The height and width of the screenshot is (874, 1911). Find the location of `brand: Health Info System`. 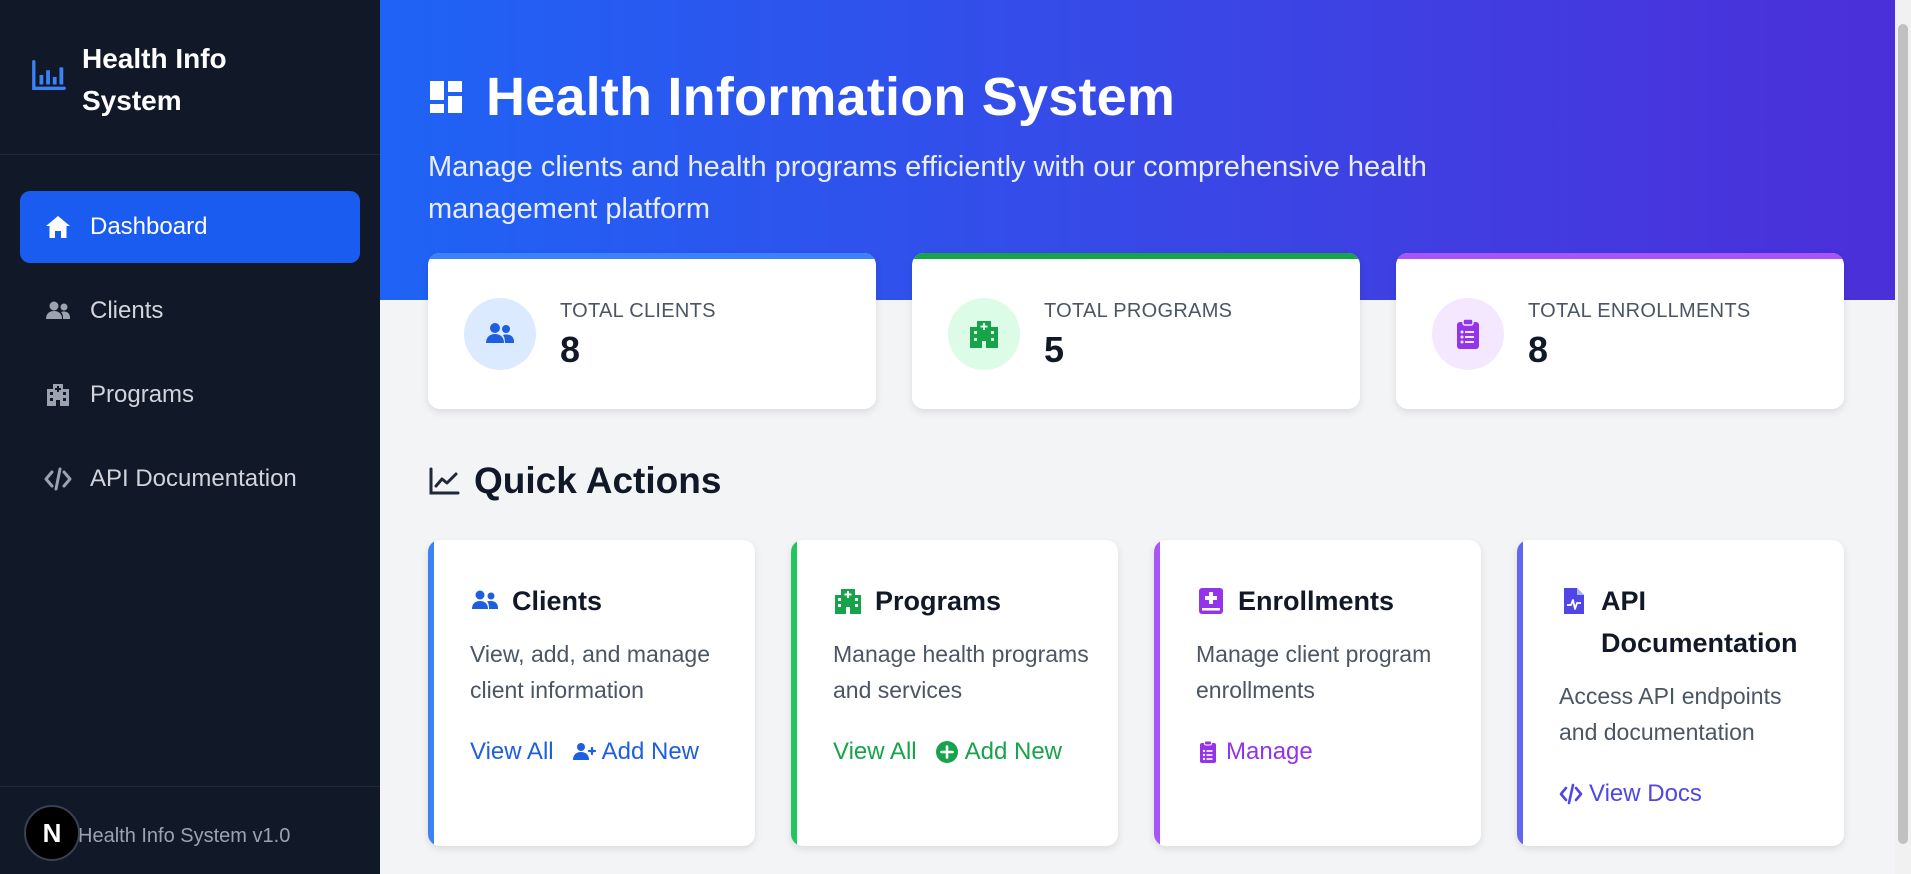

brand: Health Info System is located at coordinates (190, 77).